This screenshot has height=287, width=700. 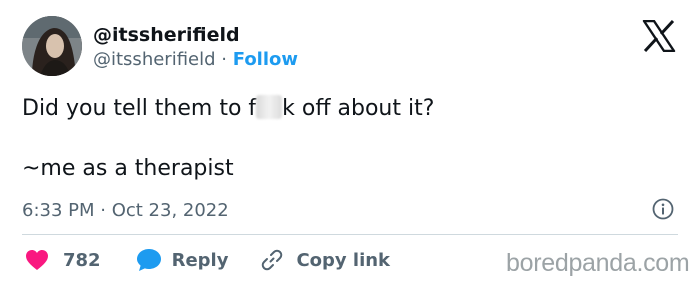 I want to click on copy-link-button: Copy link, so click(x=325, y=260).